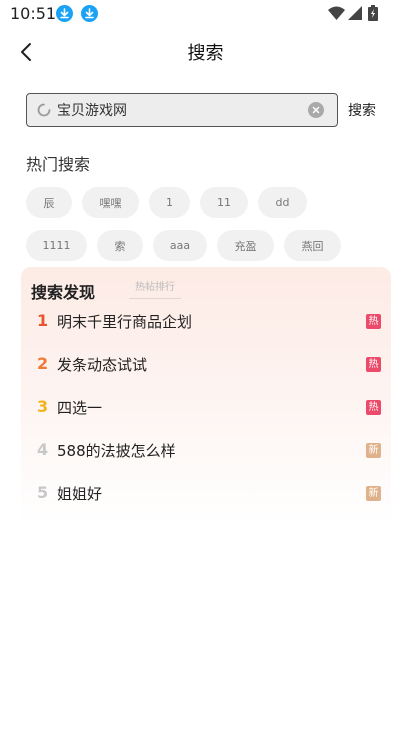 This screenshot has width=411, height=731. What do you see at coordinates (336, 13) in the screenshot?
I see `wifi-icon` at bounding box center [336, 13].